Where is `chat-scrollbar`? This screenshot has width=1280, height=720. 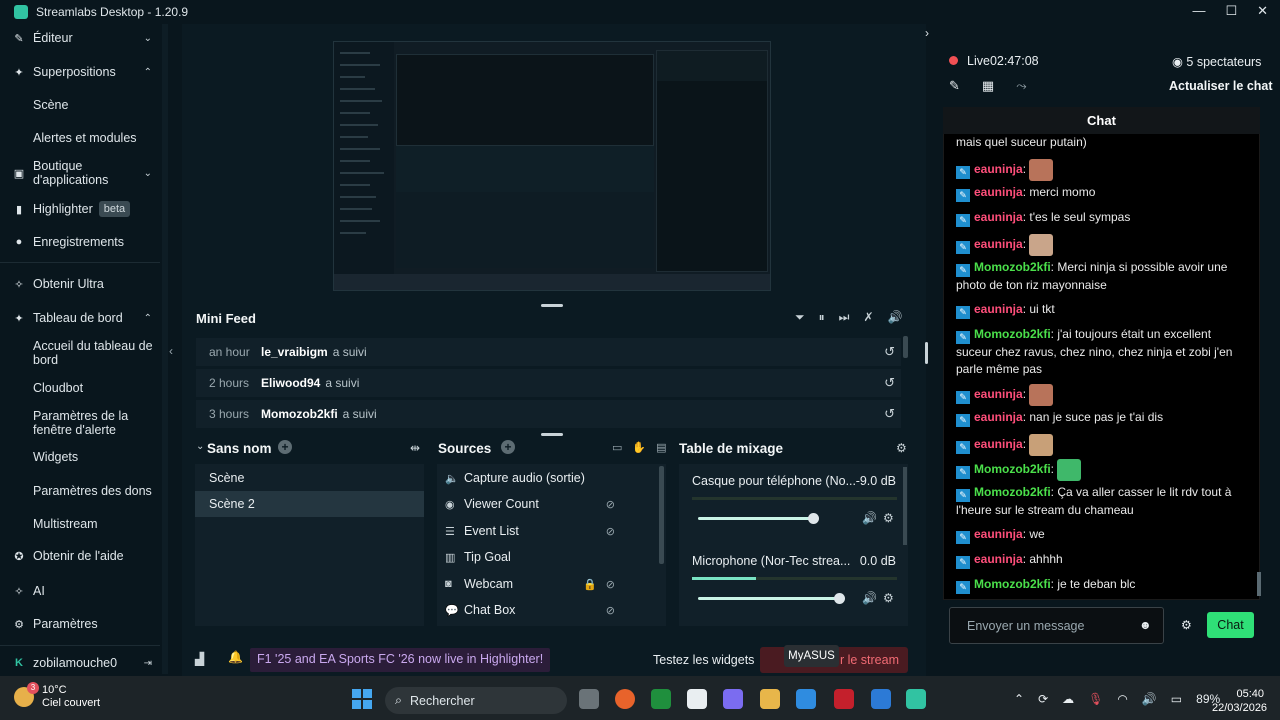 chat-scrollbar is located at coordinates (1259, 584).